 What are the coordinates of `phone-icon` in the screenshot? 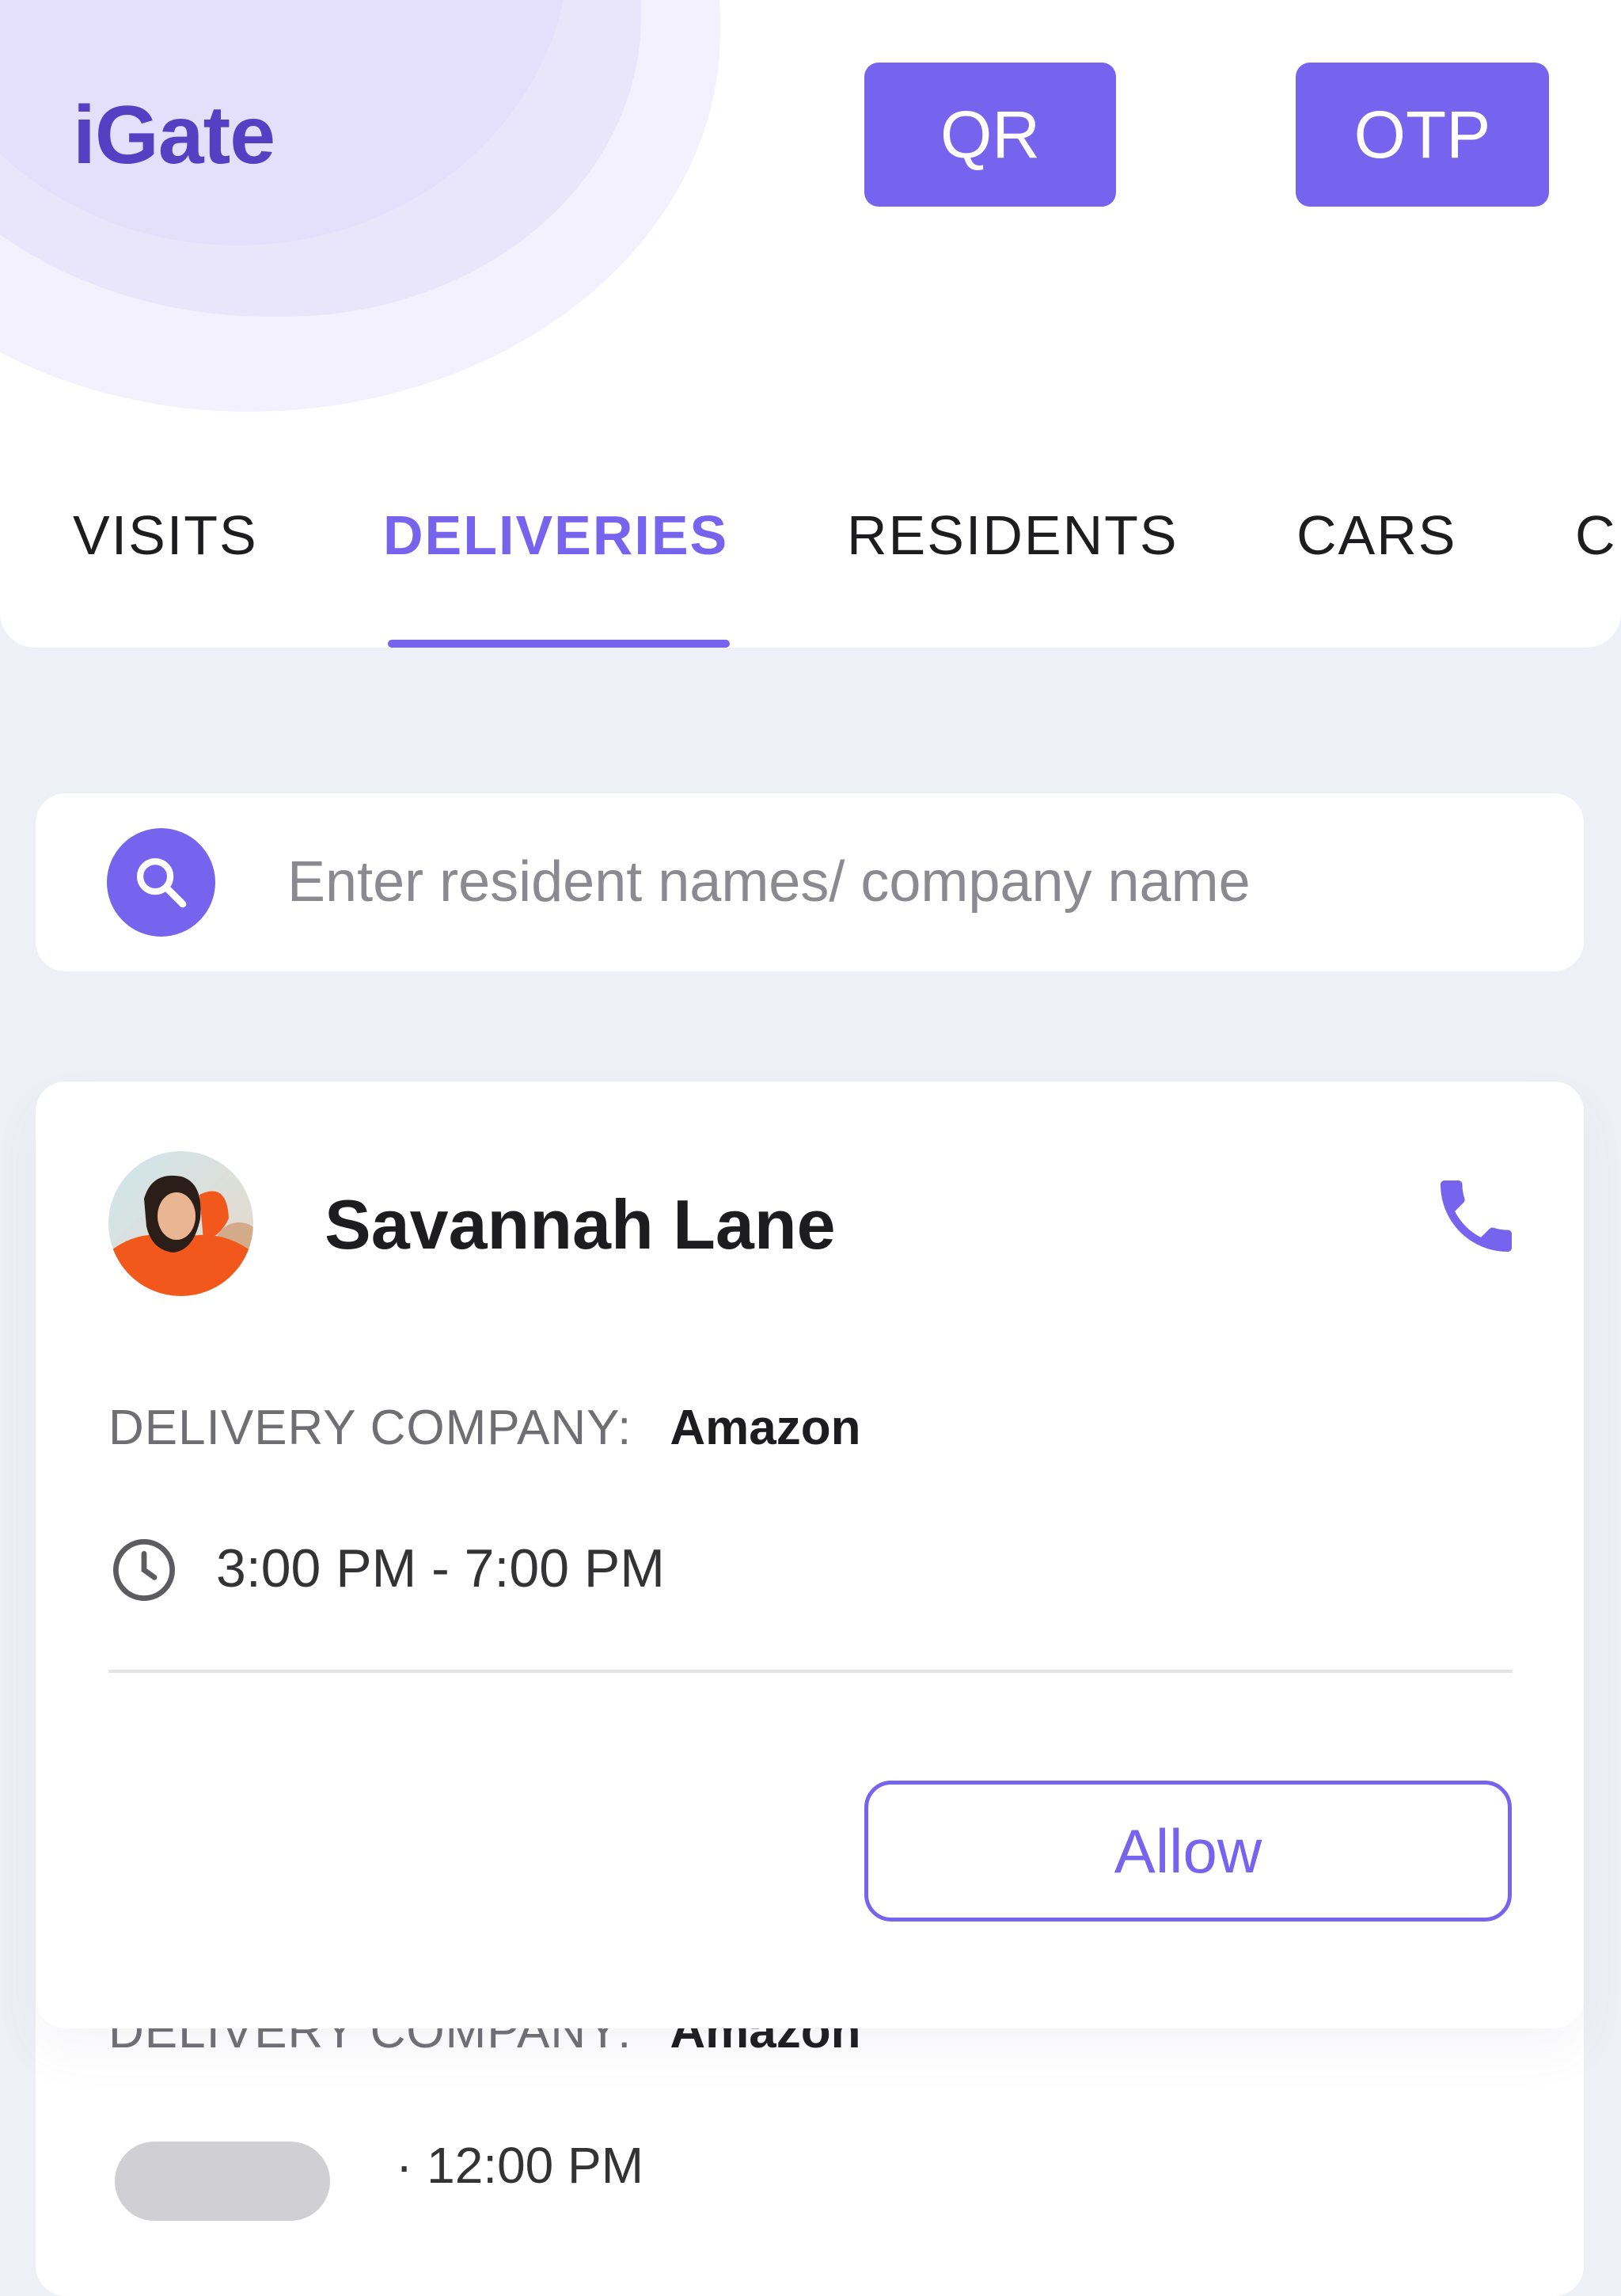 It's located at (1476, 1216).